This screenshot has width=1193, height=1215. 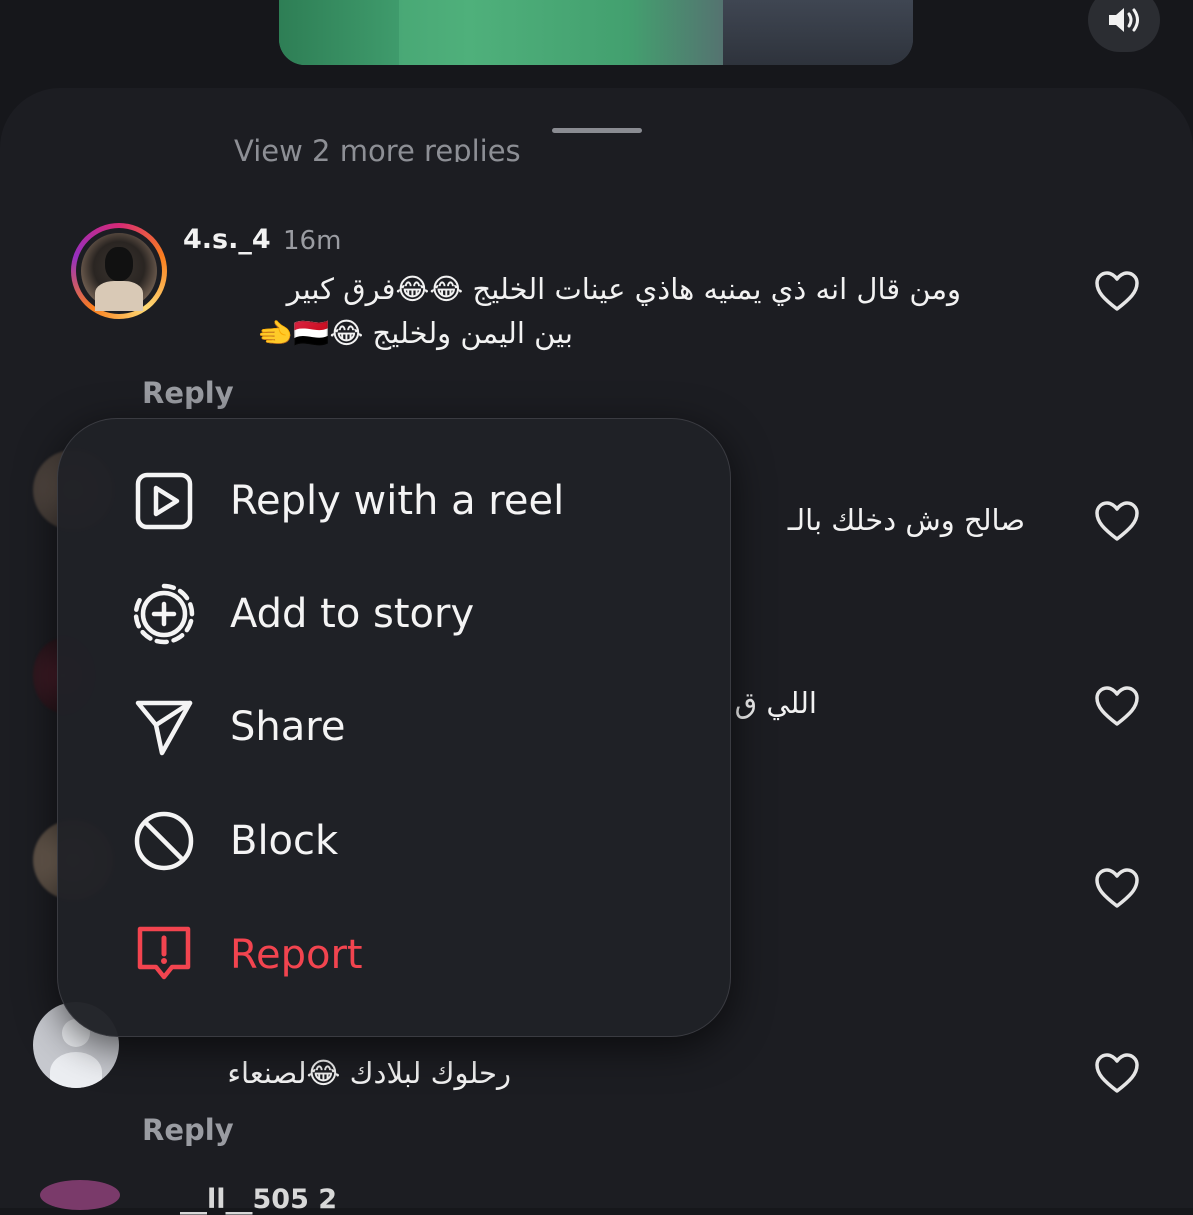 What do you see at coordinates (312, 241) in the screenshot?
I see `comment-time: 16m` at bounding box center [312, 241].